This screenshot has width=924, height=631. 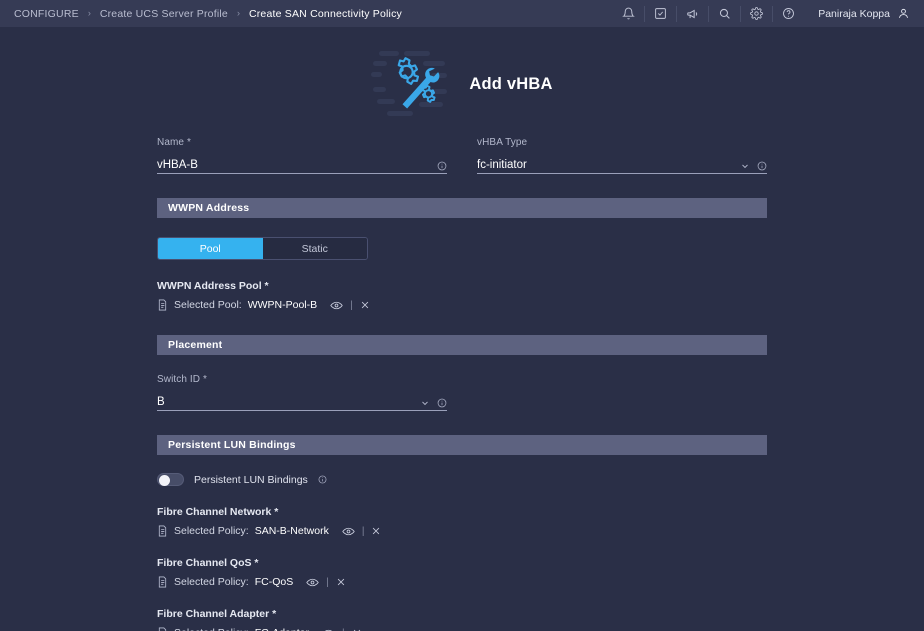 I want to click on selected-policy-value: FC-Adapter, so click(x=282, y=629).